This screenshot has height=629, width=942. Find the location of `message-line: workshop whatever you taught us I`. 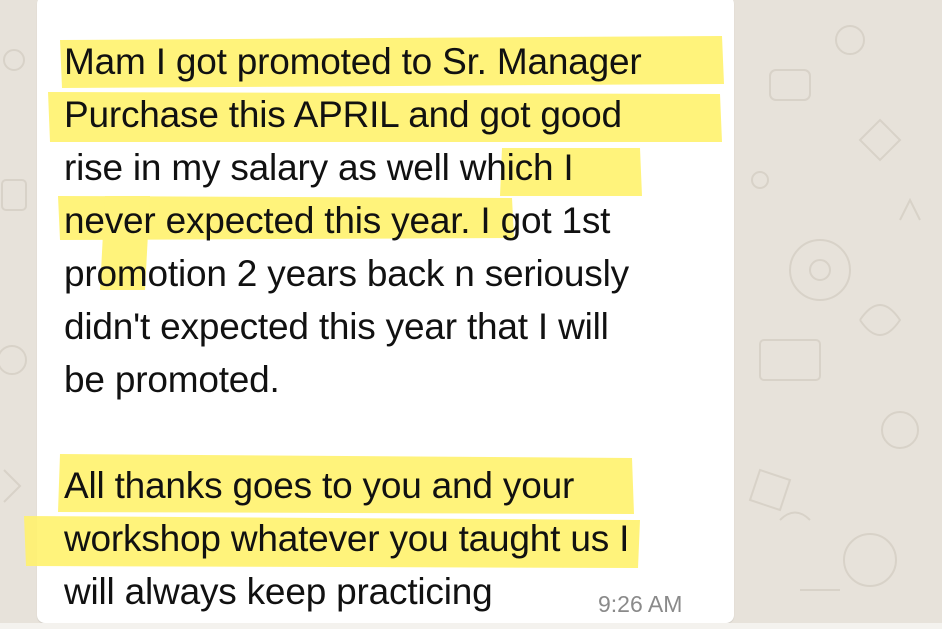

message-line: workshop whatever you taught us I is located at coordinates (347, 538).